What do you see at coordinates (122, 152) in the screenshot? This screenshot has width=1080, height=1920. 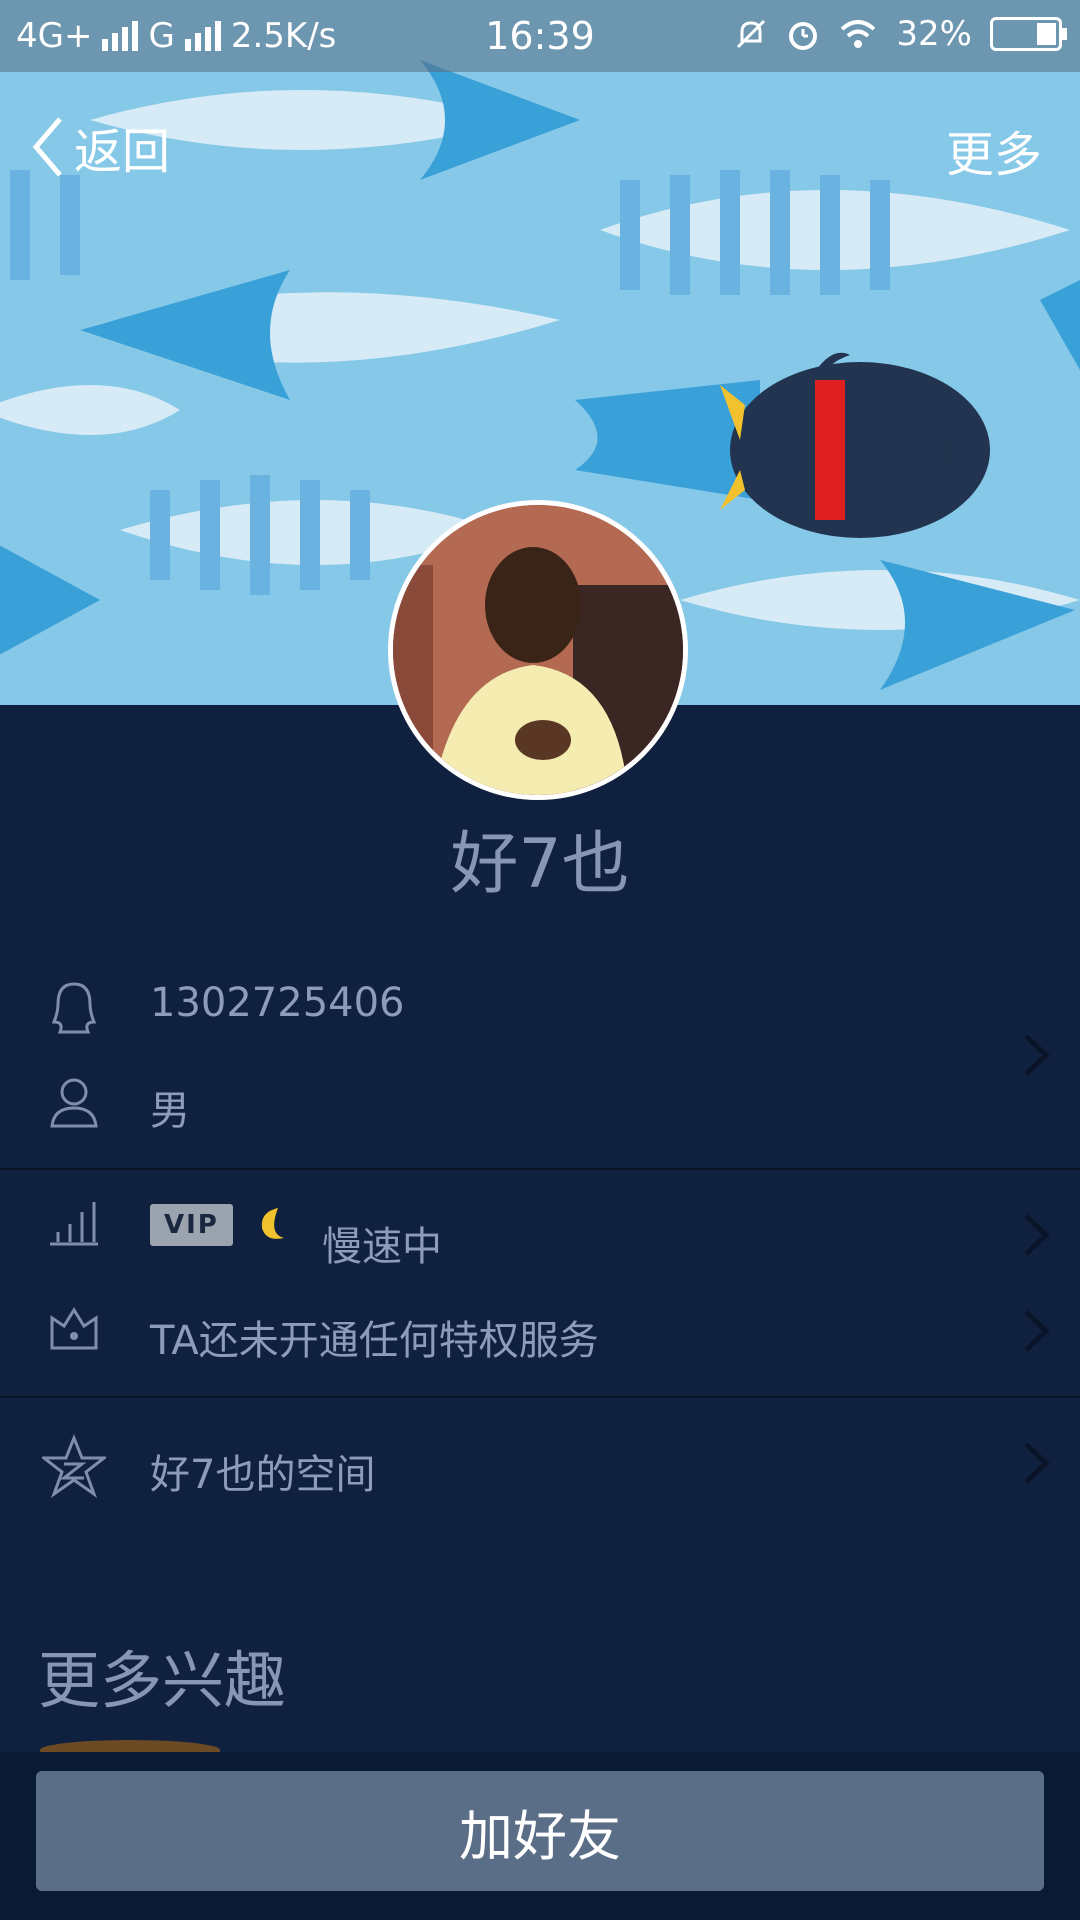 I see `back-label: 返回` at bounding box center [122, 152].